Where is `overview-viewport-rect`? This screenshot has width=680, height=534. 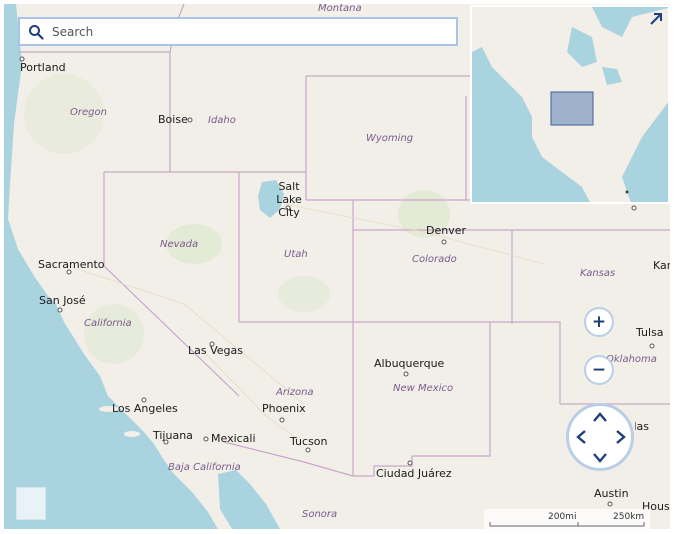 overview-viewport-rect is located at coordinates (572, 108).